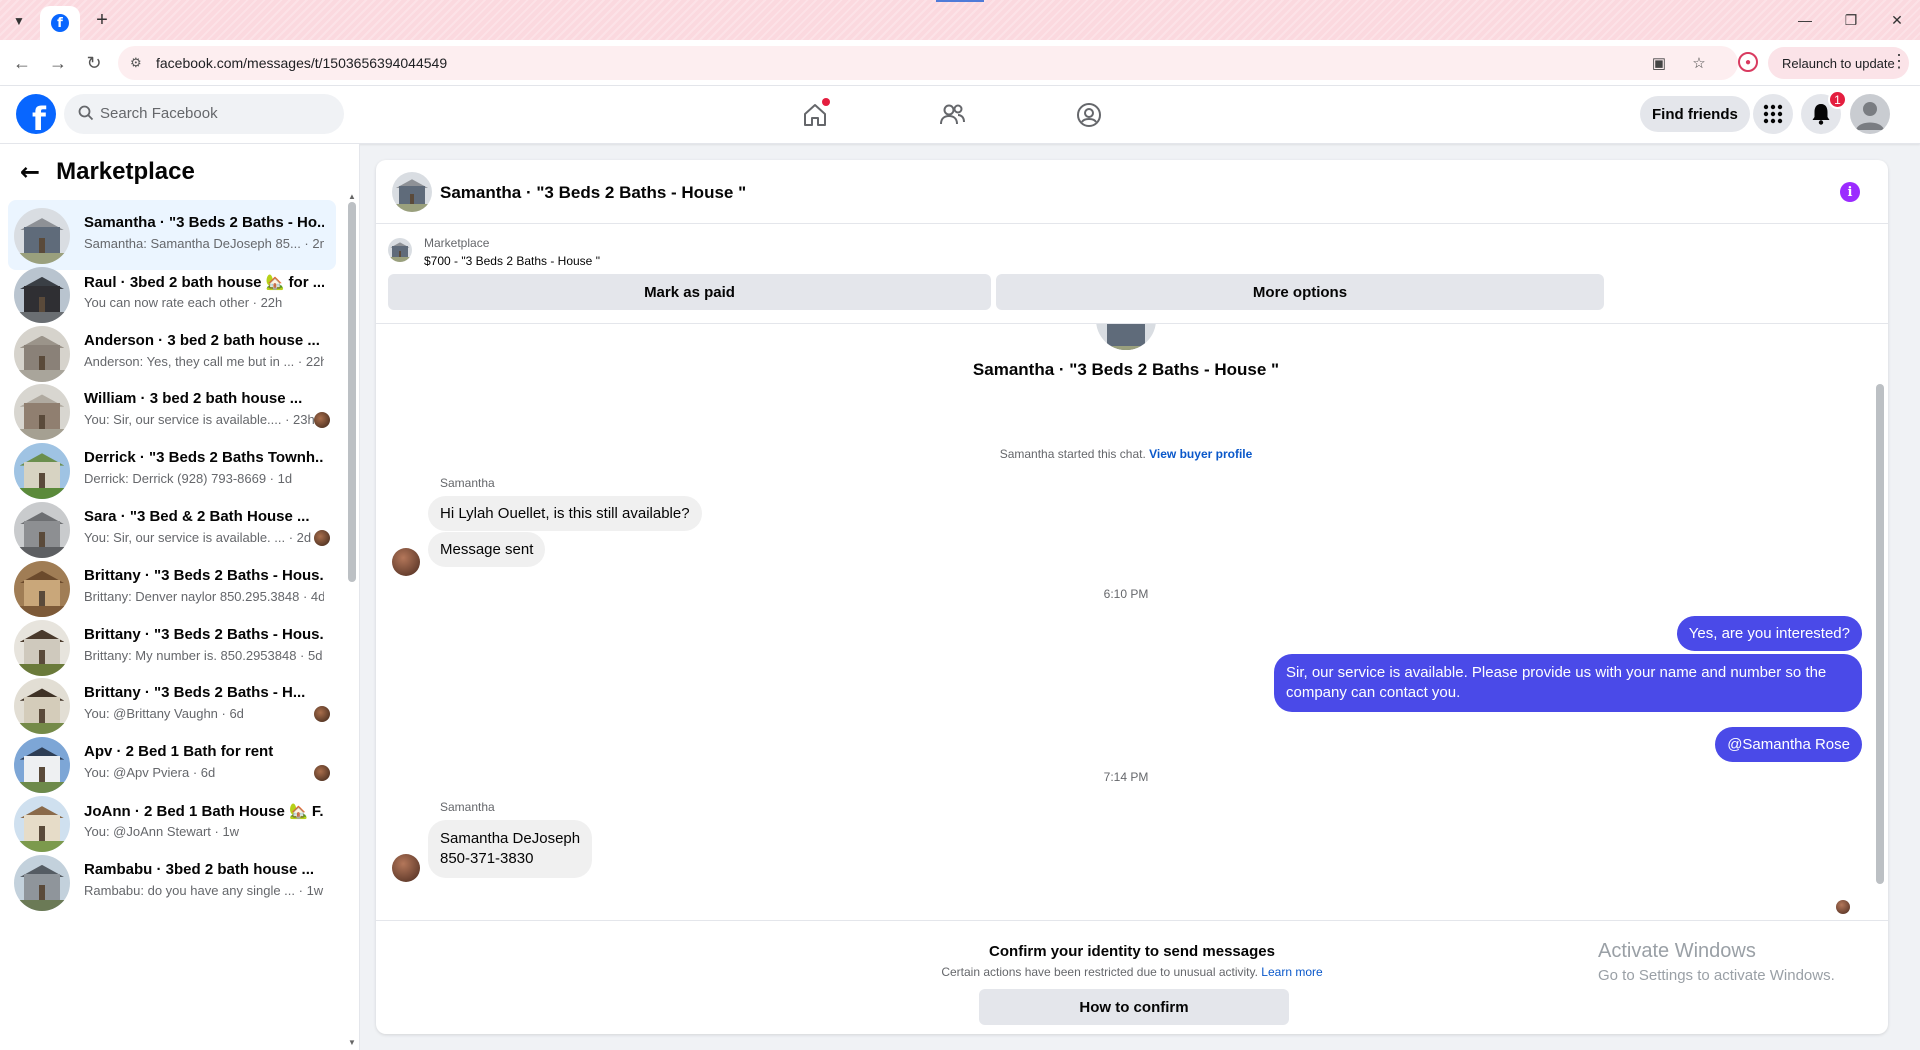 The height and width of the screenshot is (1050, 1920). I want to click on how-to-confirm-button: How to confirm, so click(1134, 1007).